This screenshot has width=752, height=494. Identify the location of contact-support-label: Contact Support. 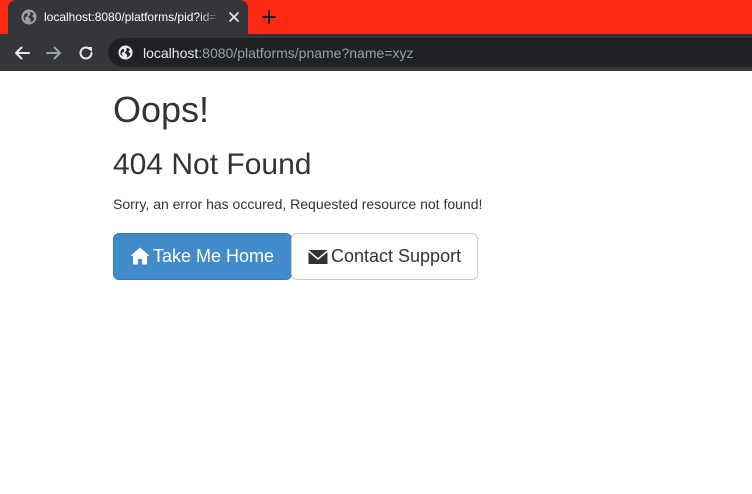
(396, 256).